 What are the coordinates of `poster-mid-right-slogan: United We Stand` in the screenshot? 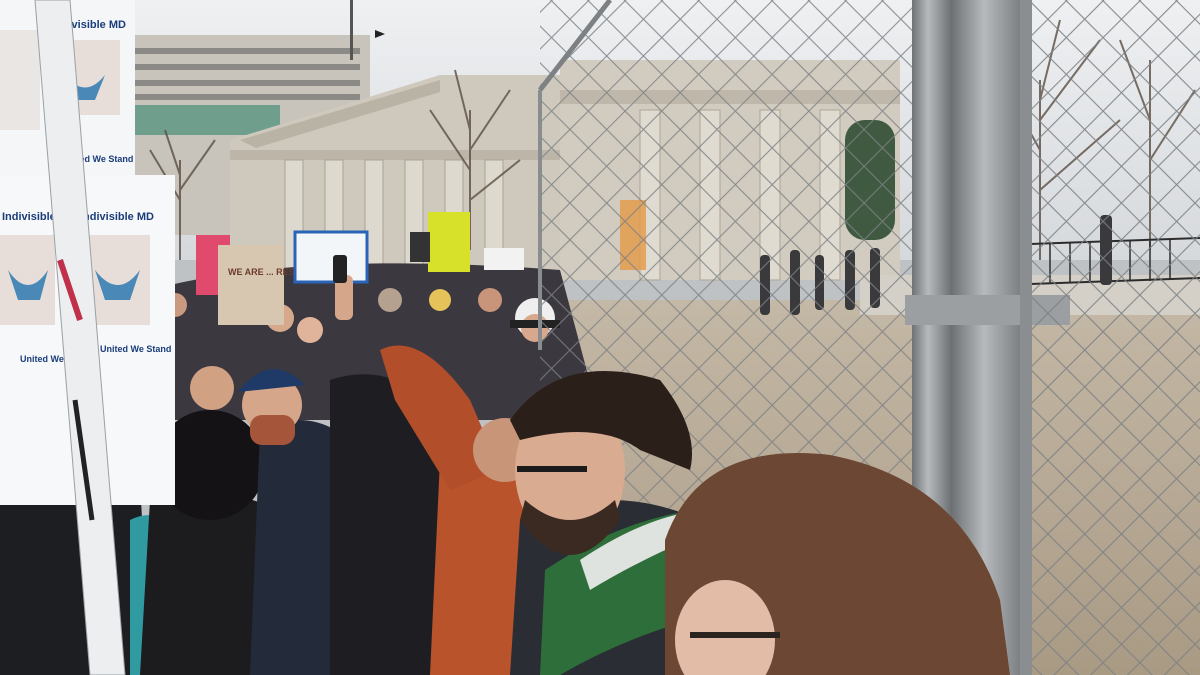 It's located at (135, 349).